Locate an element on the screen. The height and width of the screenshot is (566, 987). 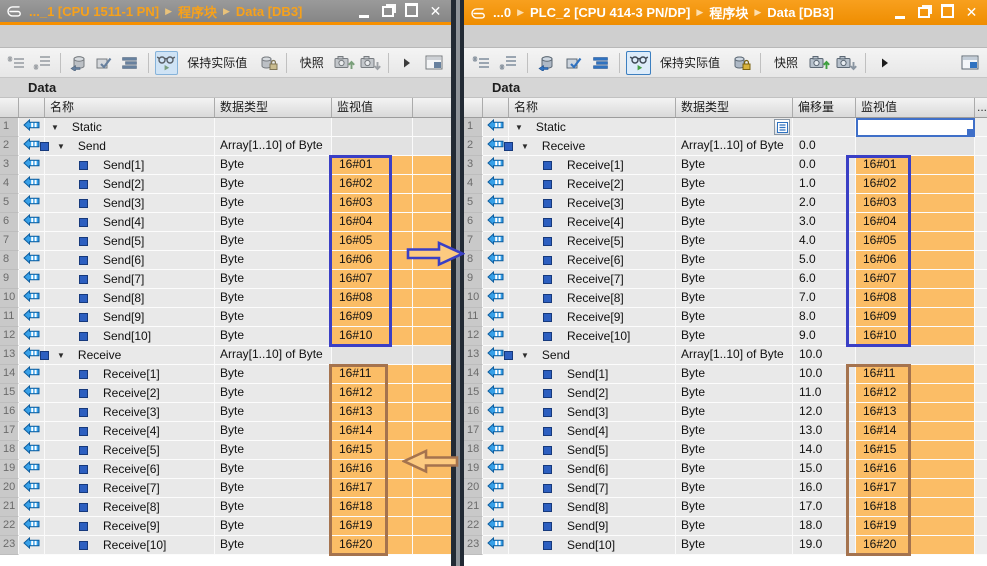
offset-cell is located at coordinates (824, 127).